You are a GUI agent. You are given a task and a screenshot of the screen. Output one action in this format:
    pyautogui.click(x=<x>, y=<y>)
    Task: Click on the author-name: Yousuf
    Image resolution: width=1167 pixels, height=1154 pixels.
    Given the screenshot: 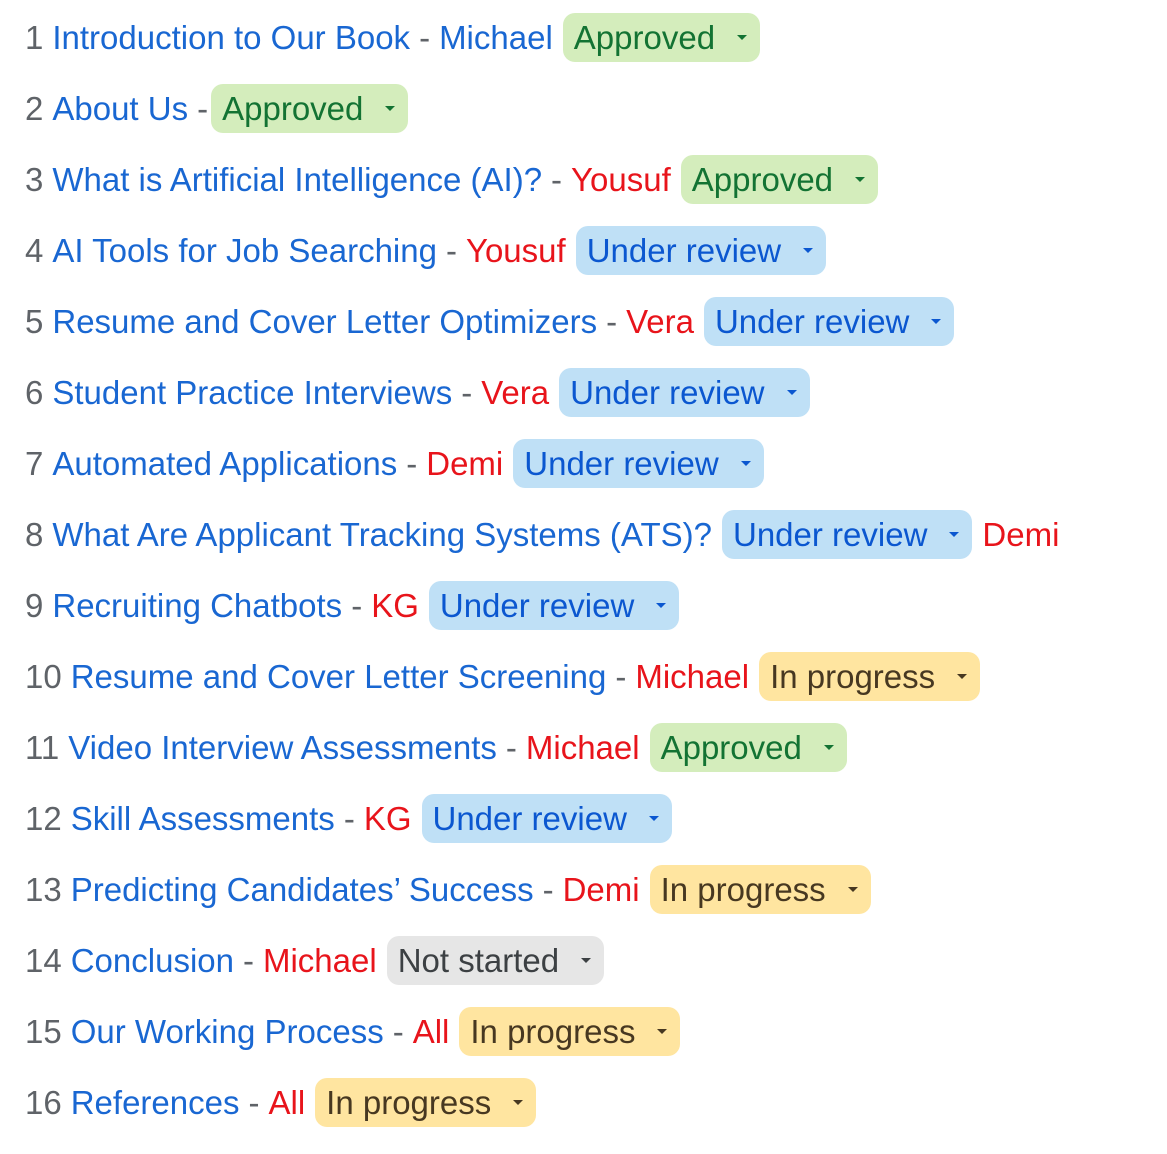 What is the action you would take?
    pyautogui.click(x=621, y=179)
    